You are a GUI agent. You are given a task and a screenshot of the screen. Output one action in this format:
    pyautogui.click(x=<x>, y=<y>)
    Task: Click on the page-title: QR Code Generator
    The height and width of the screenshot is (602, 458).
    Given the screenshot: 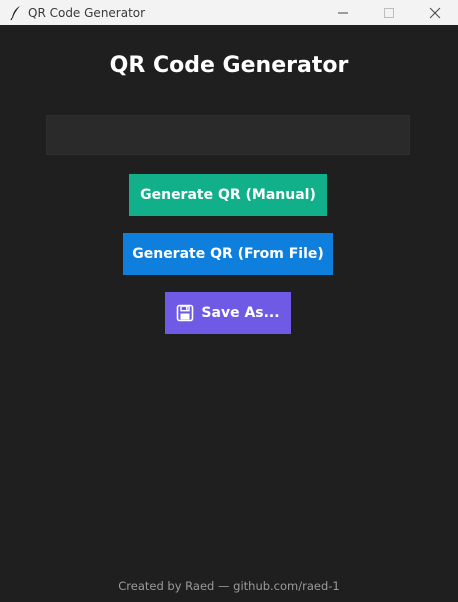 What is the action you would take?
    pyautogui.click(x=229, y=65)
    